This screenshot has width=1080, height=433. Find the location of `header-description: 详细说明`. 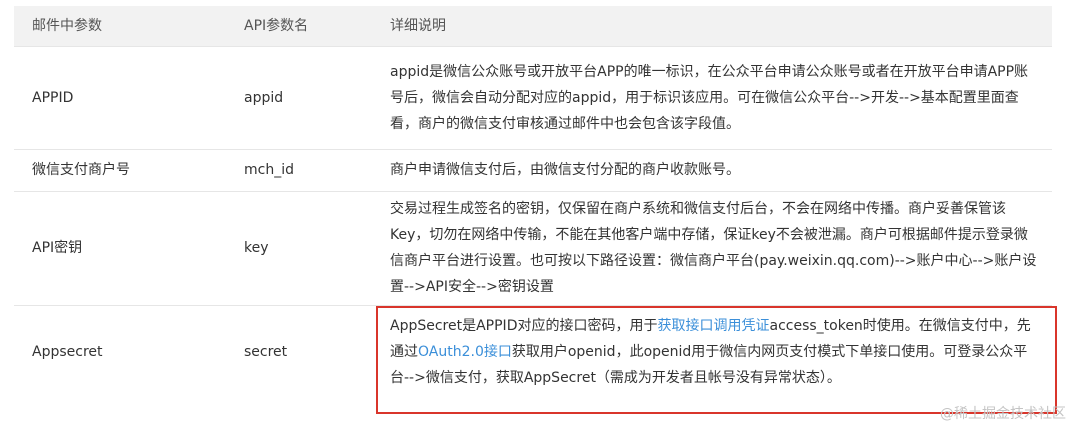

header-description: 详细说明 is located at coordinates (716, 26).